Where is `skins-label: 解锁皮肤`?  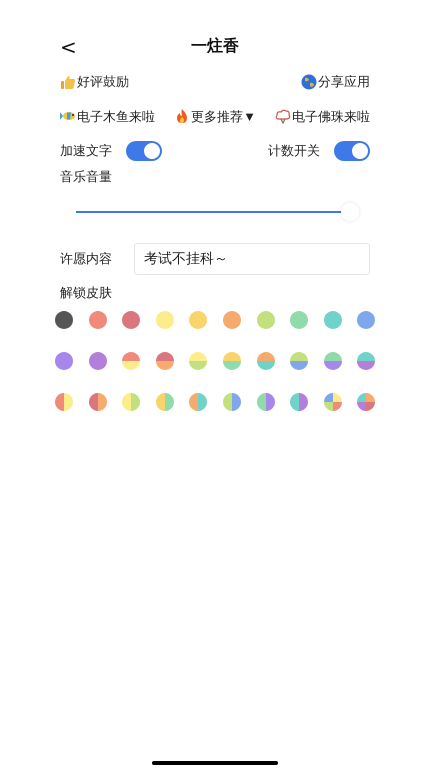
skins-label: 解锁皮肤 is located at coordinates (86, 293).